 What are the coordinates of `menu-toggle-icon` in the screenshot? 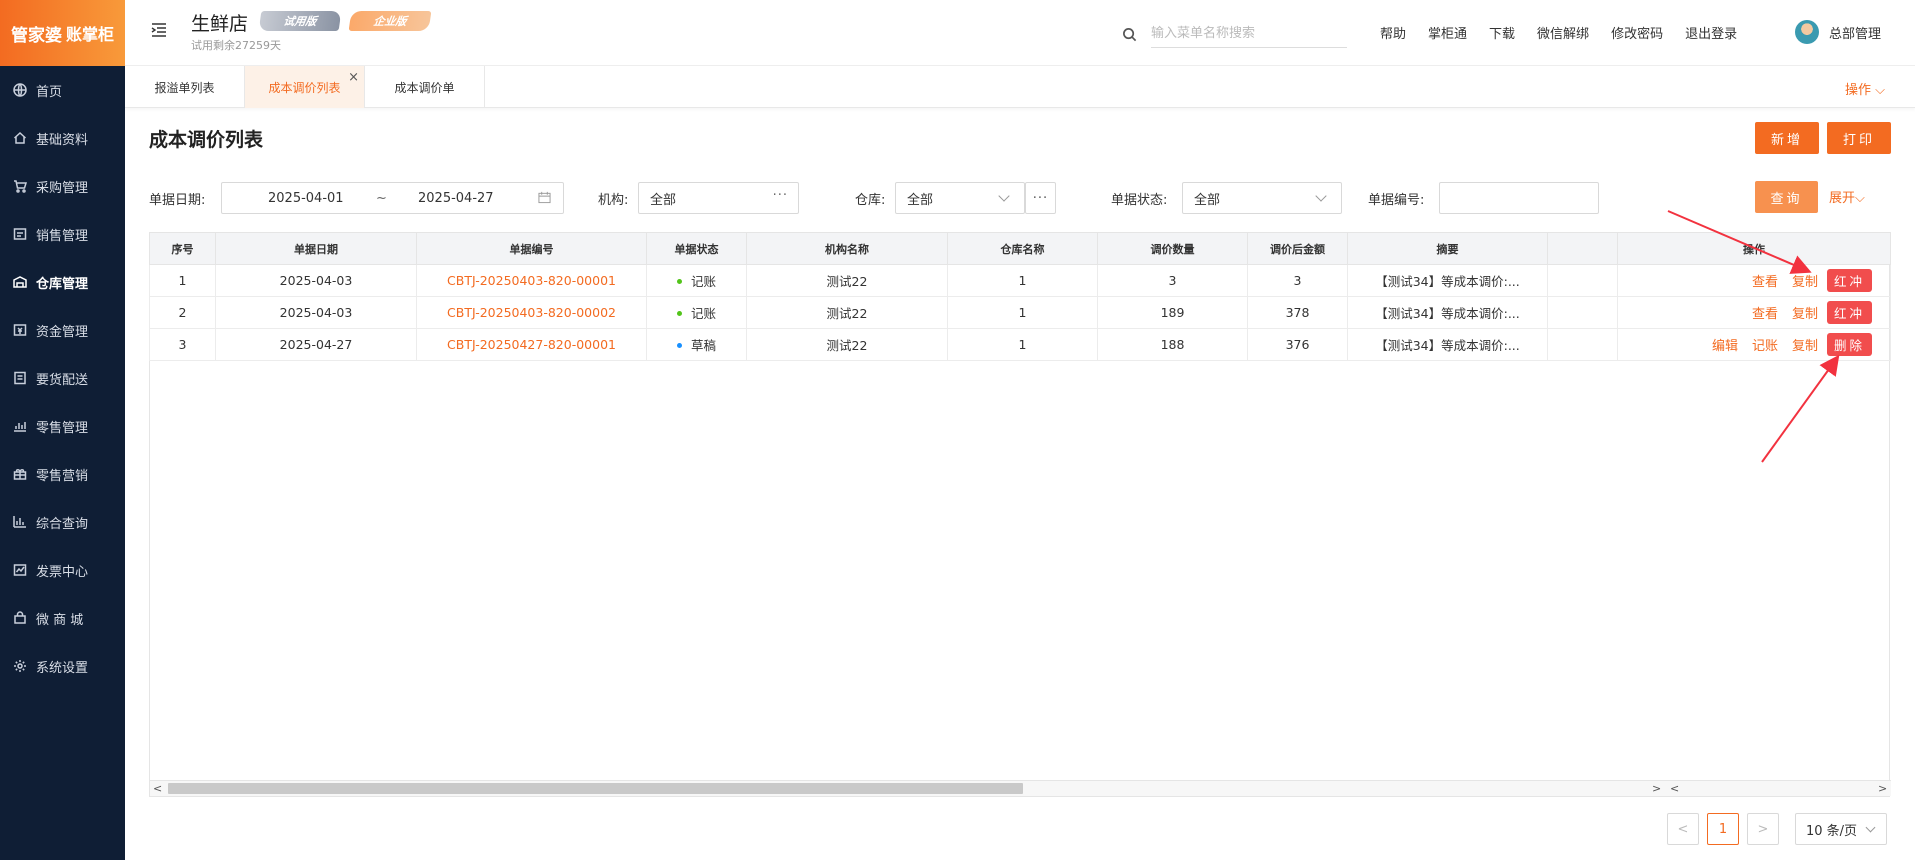 It's located at (159, 30).